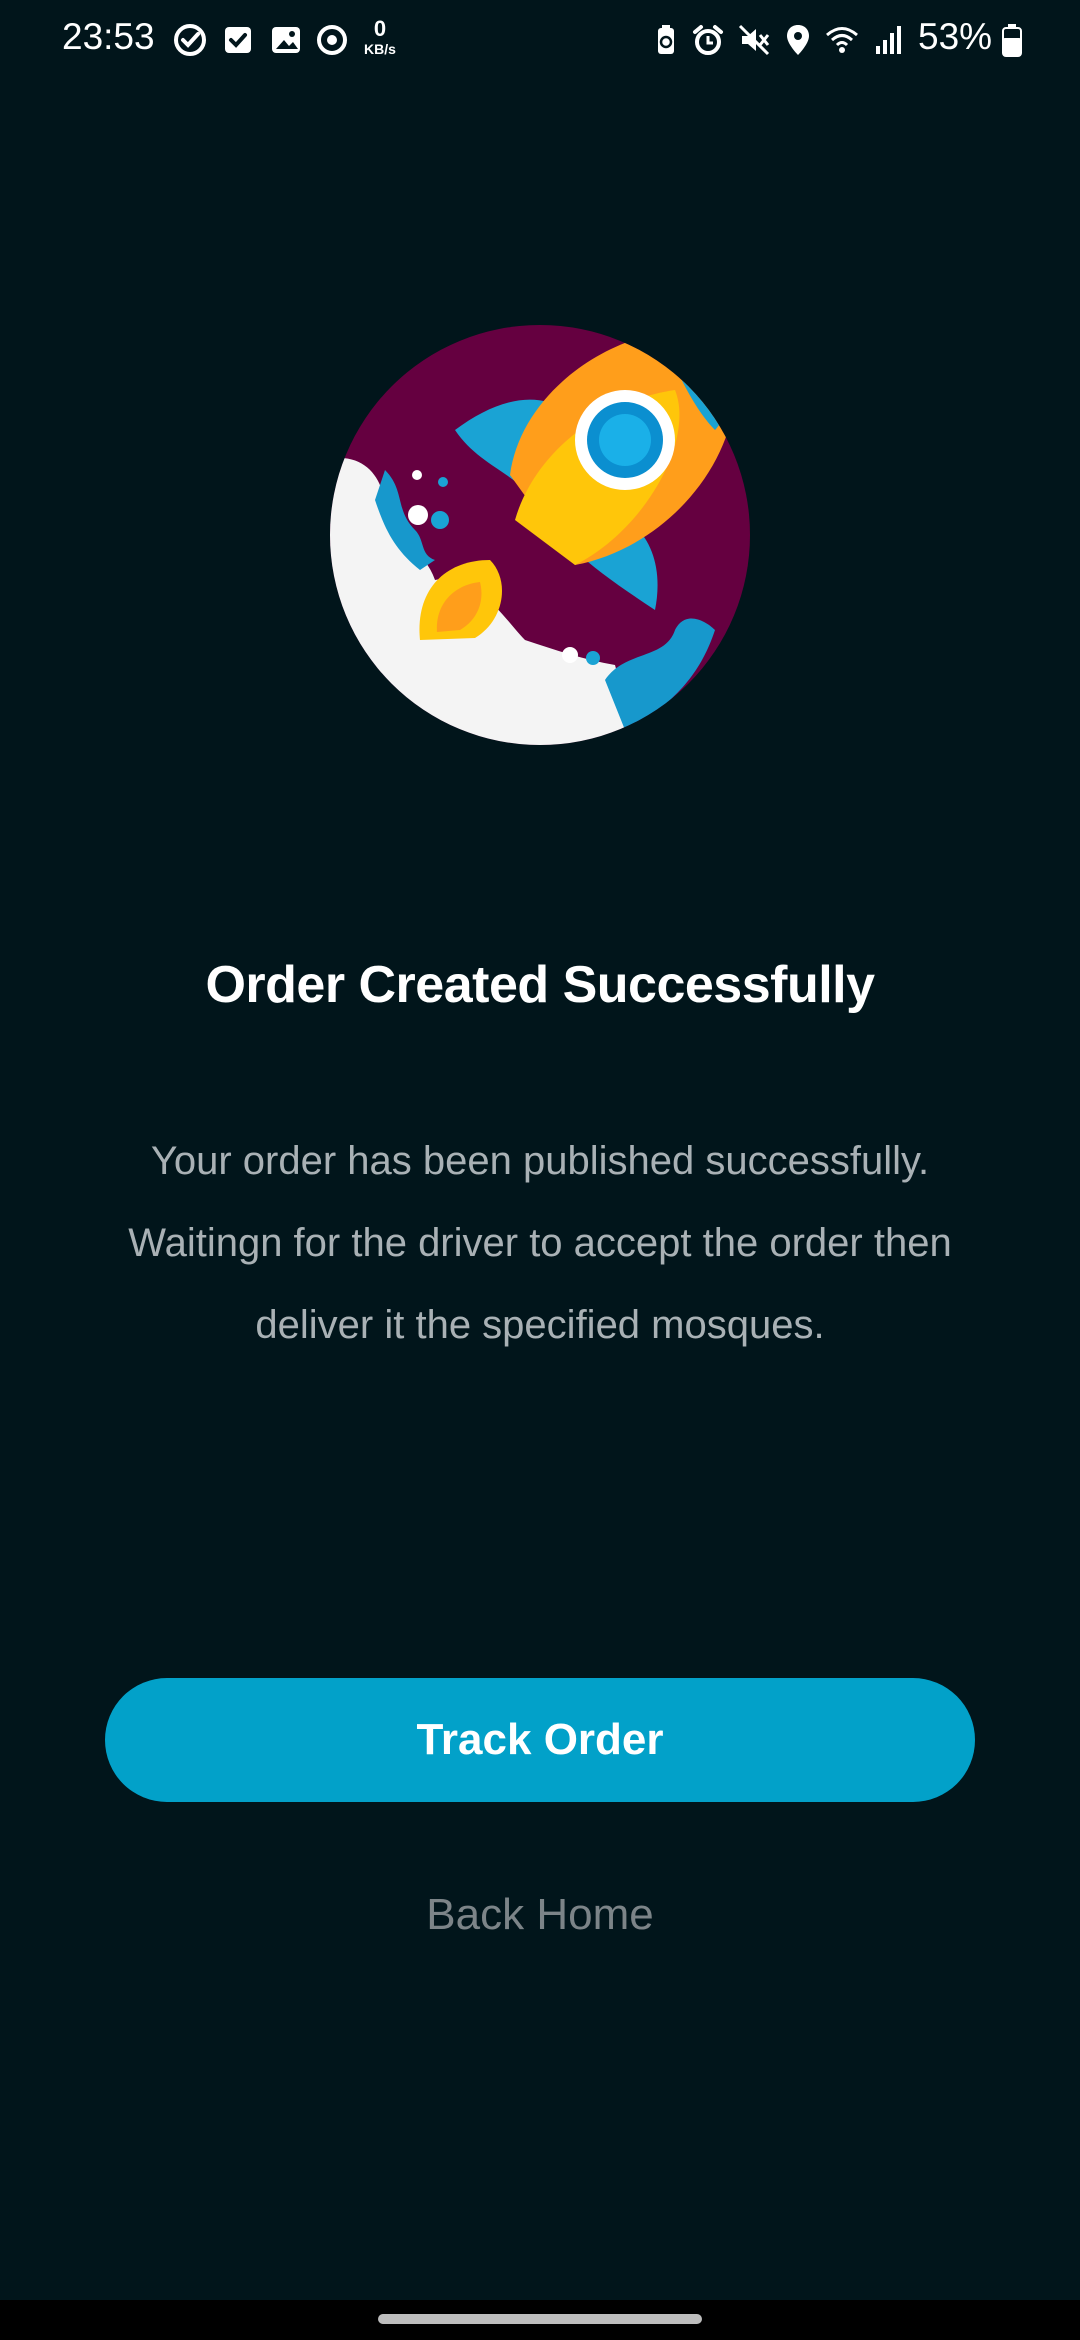 Image resolution: width=1080 pixels, height=2340 pixels. What do you see at coordinates (540, 40) in the screenshot?
I see `status-bar: 23:53 0 KB/s 53%` at bounding box center [540, 40].